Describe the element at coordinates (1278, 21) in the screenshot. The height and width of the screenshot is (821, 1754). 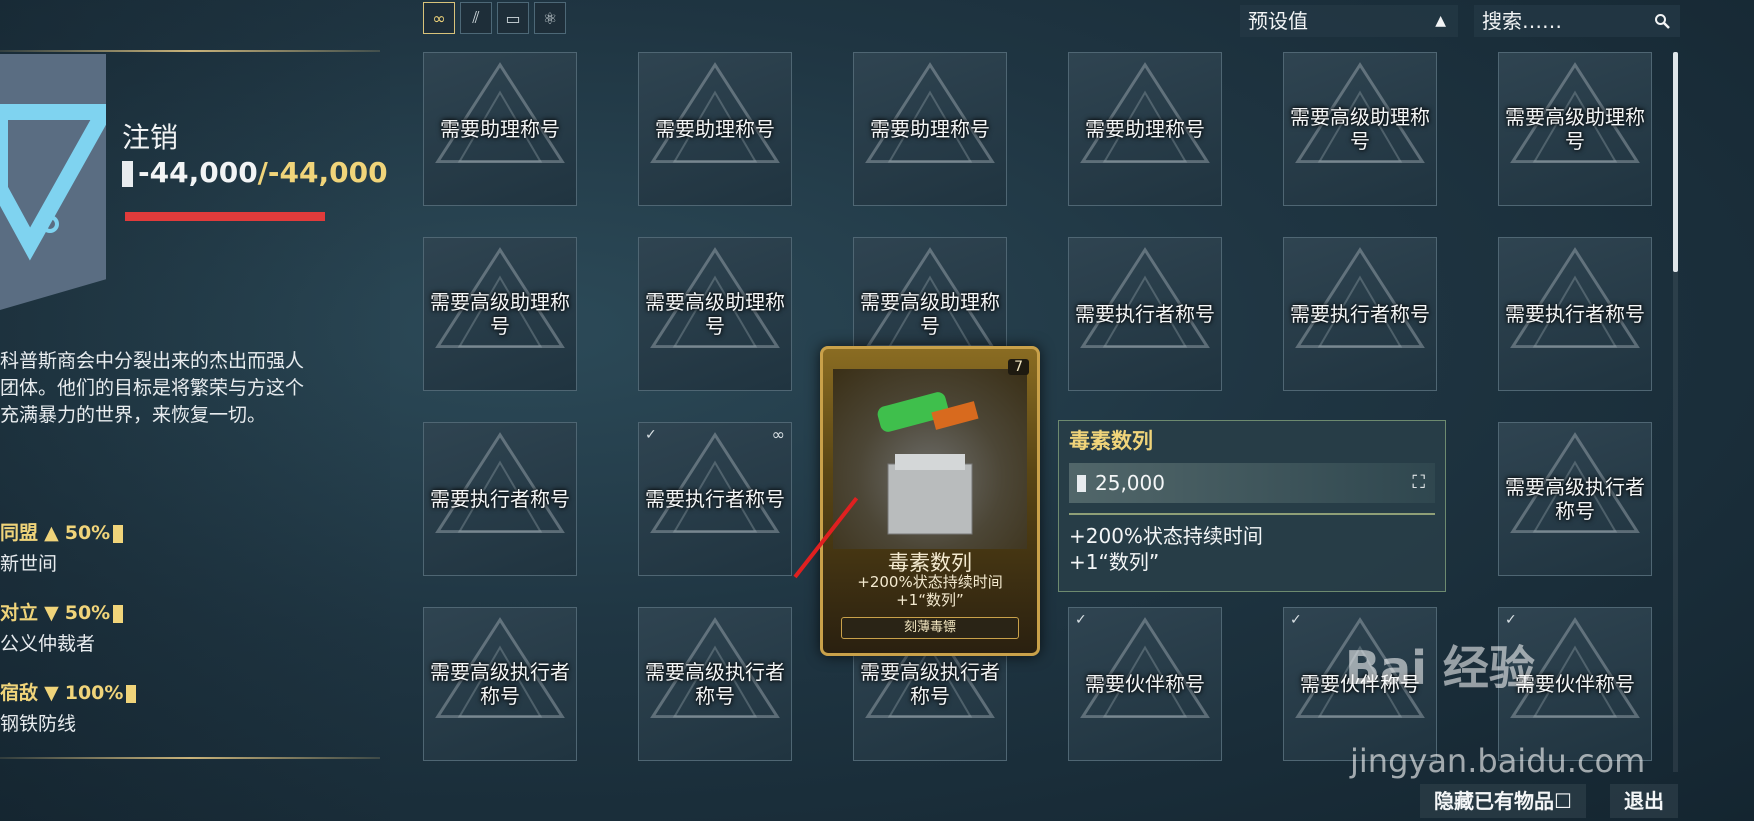
I see `preset-label: 预设值` at that location.